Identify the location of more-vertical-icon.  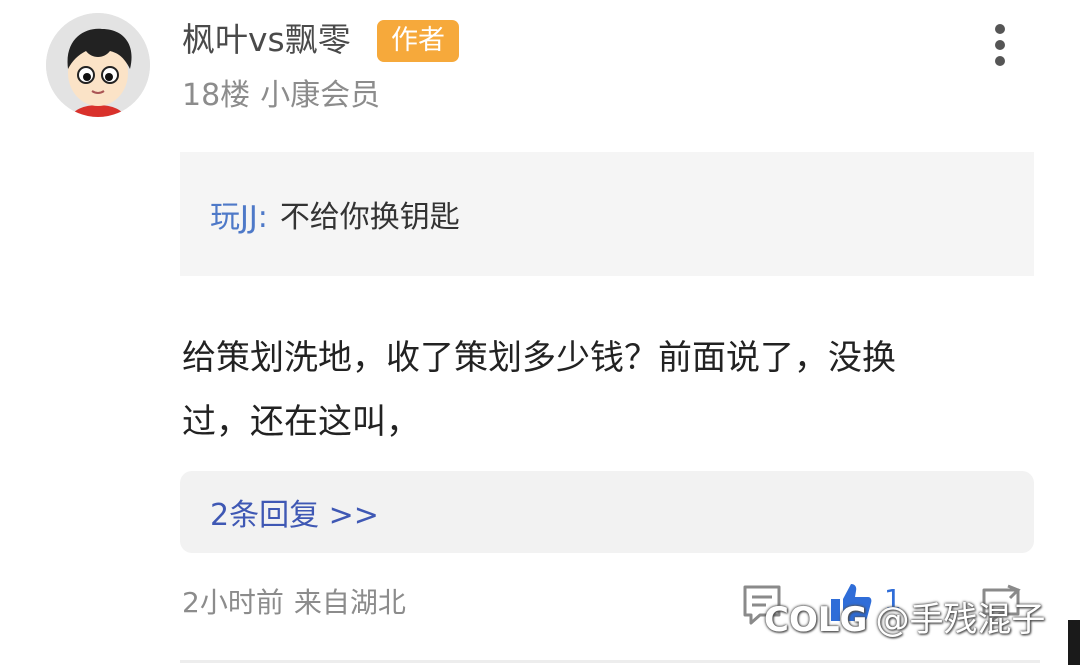
(1000, 29).